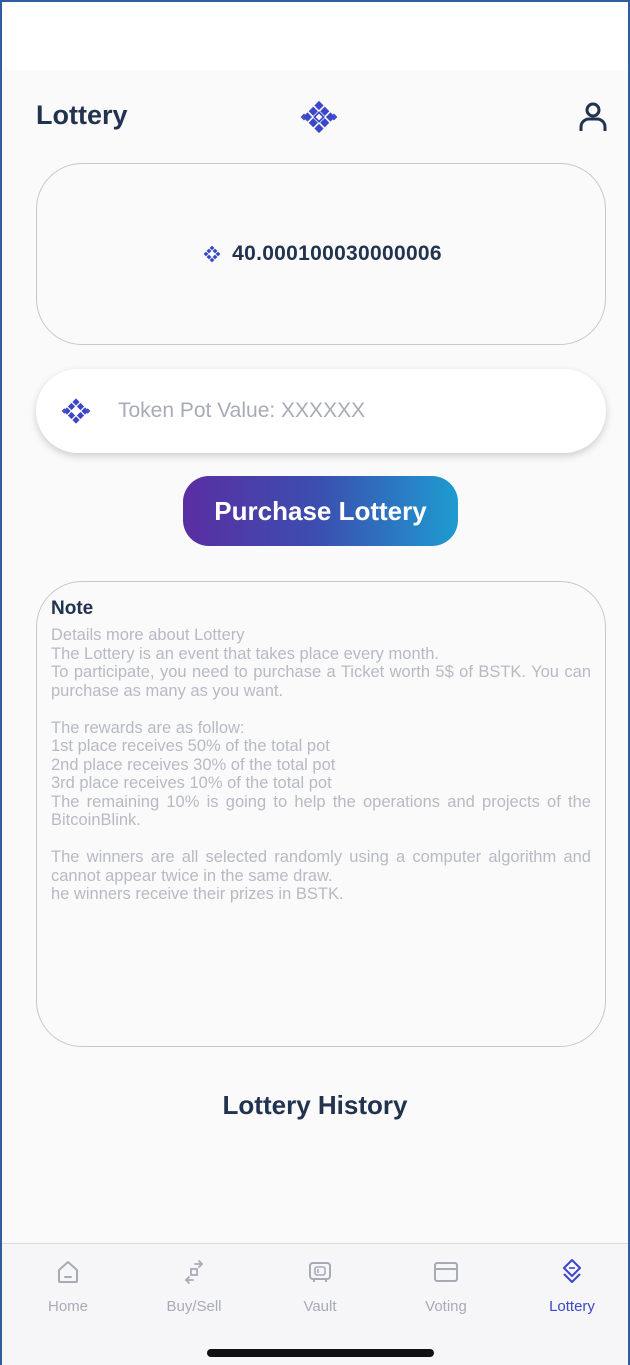 This screenshot has height=1365, width=630. What do you see at coordinates (446, 1293) in the screenshot?
I see `nav-item-voting: Voting` at bounding box center [446, 1293].